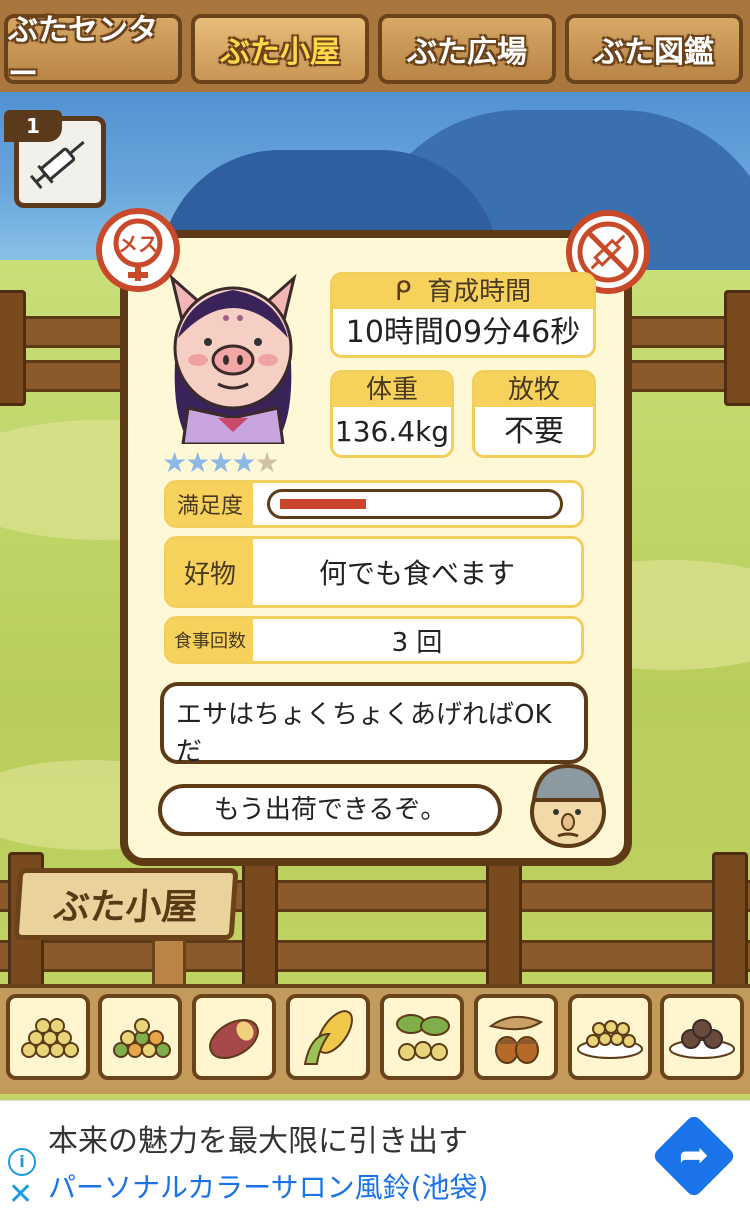 Image resolution: width=750 pixels, height=1218 pixels. What do you see at coordinates (280, 49) in the screenshot?
I see `tab-buta-koya: ぶた小屋` at bounding box center [280, 49].